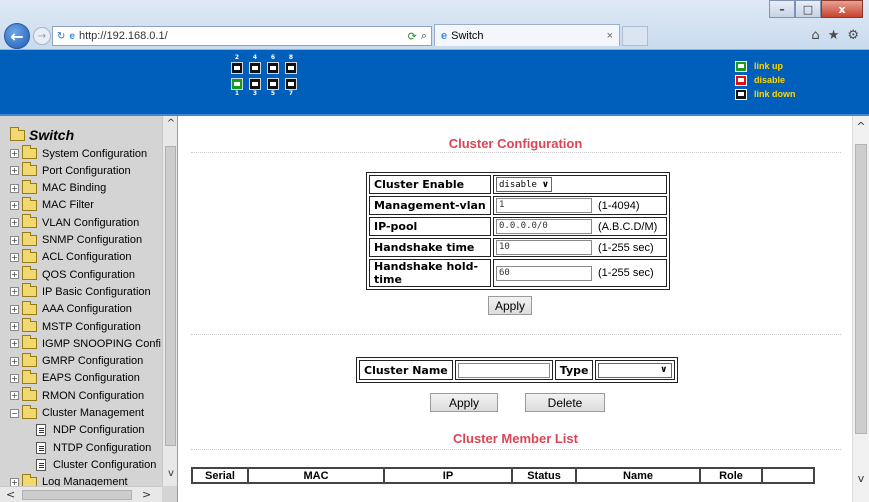 Image resolution: width=869 pixels, height=502 pixels. I want to click on member-list-title: Cluster Member List, so click(515, 438).